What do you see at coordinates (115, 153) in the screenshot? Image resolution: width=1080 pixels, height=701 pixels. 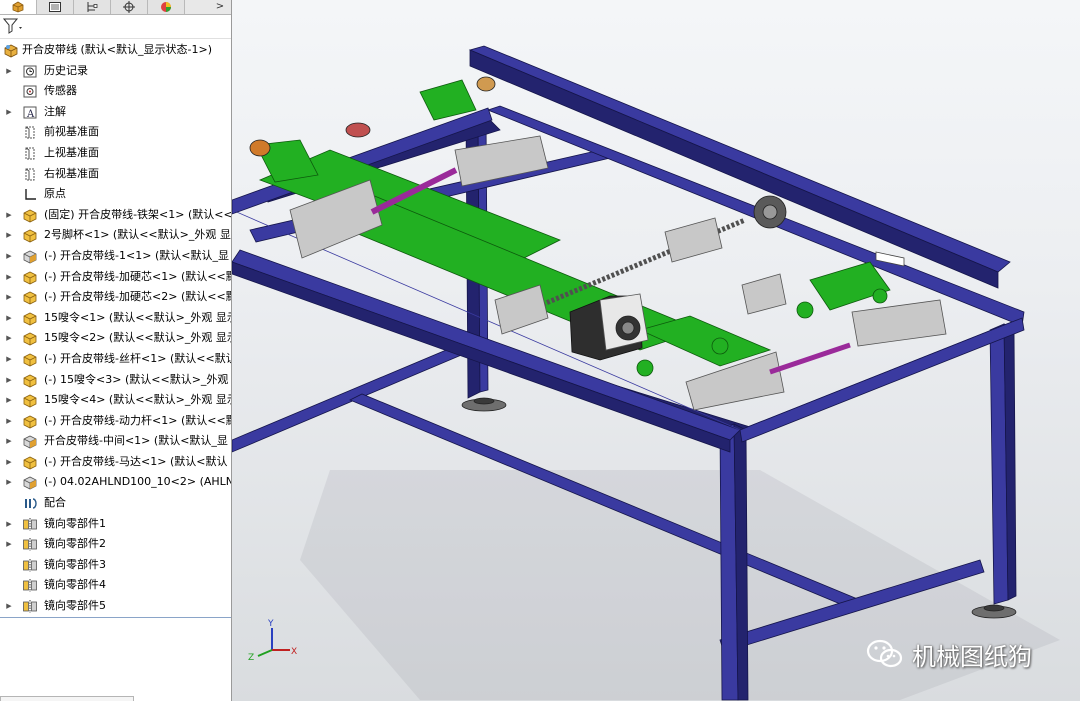 I see `tree-item: 上视基准面` at bounding box center [115, 153].